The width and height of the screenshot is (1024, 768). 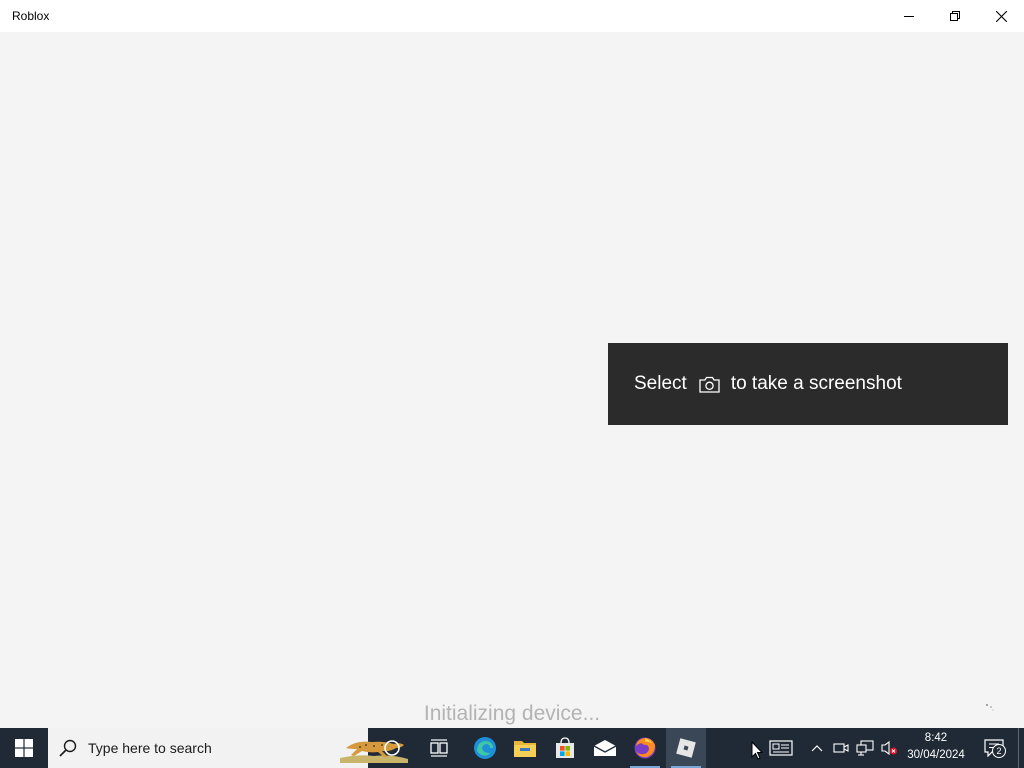 I want to click on task-view-button, so click(x=439, y=748).